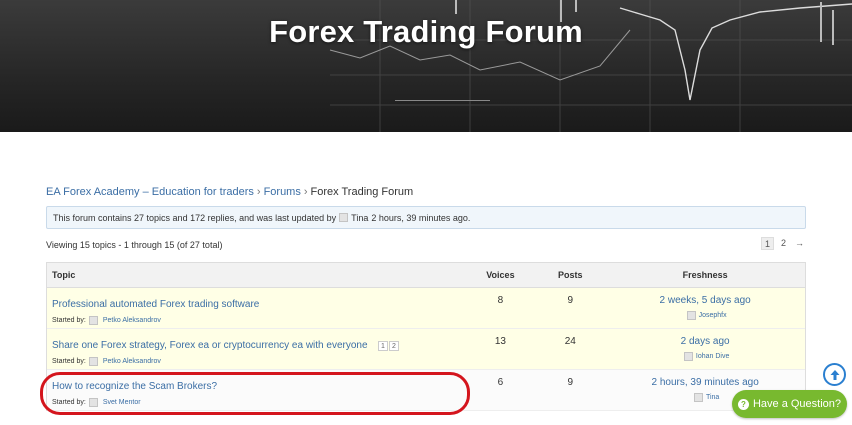  What do you see at coordinates (282, 192) in the screenshot?
I see `breadcrumb-forums-link: Forums` at bounding box center [282, 192].